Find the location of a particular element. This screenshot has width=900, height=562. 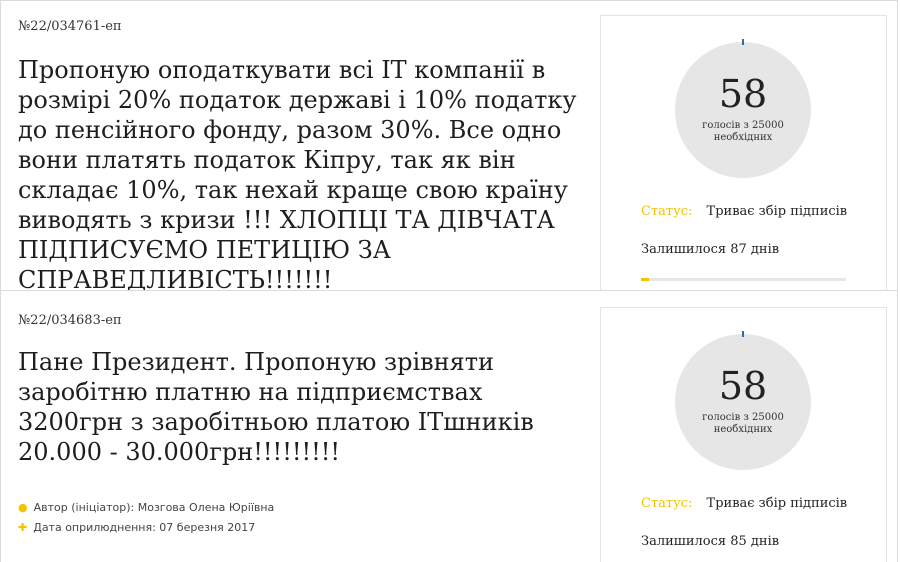

progress-bar-fill is located at coordinates (645, 279).